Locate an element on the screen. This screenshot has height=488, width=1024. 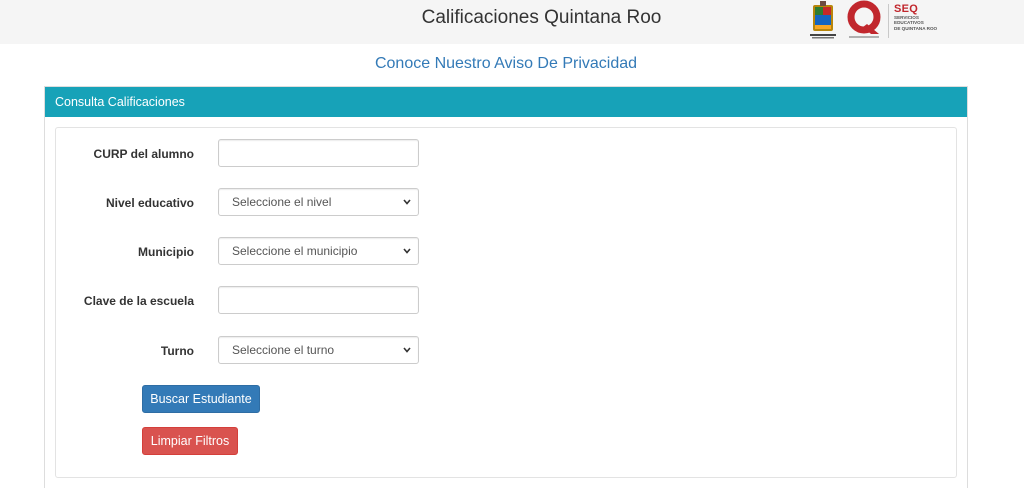
nivel-selected-value: Seleccione el nivel is located at coordinates (282, 202).